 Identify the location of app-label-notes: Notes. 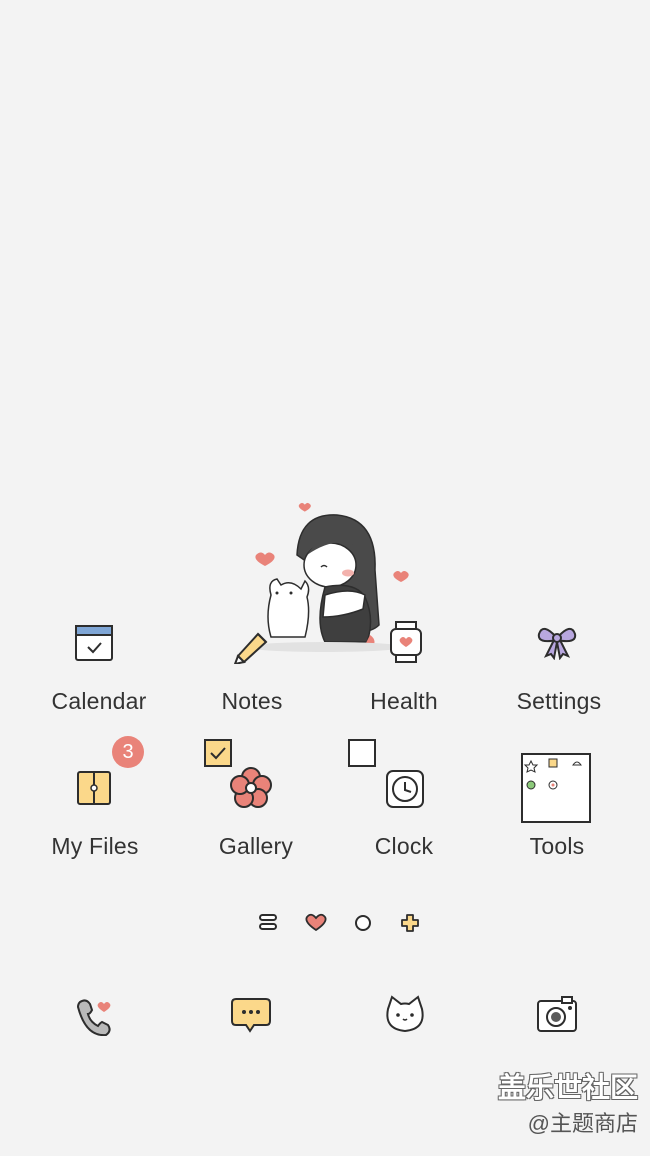
(252, 701).